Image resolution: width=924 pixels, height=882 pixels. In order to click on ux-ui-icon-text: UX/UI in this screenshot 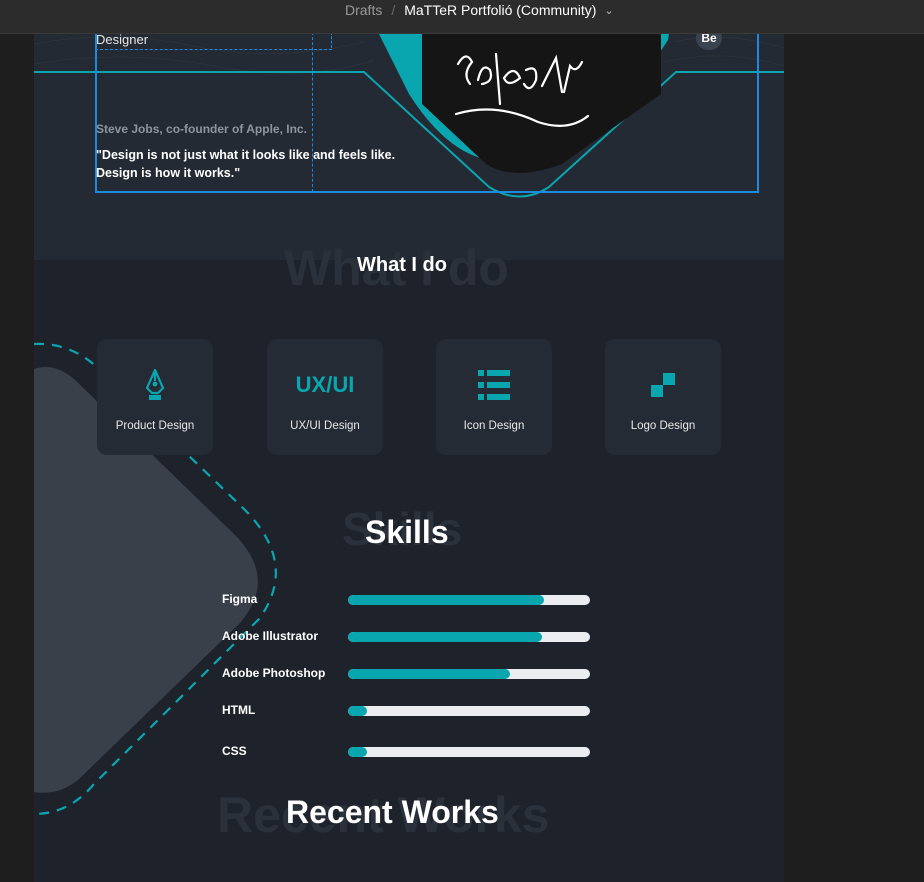, I will do `click(325, 384)`.